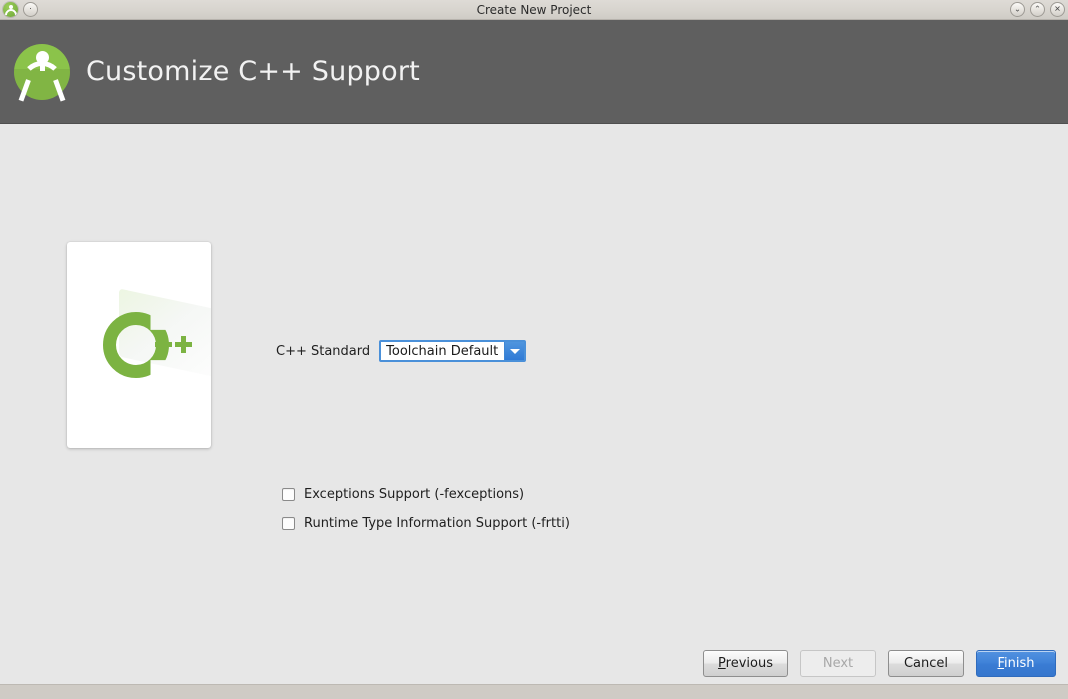 The height and width of the screenshot is (699, 1068). I want to click on rtti-support-checkbox, so click(288, 523).